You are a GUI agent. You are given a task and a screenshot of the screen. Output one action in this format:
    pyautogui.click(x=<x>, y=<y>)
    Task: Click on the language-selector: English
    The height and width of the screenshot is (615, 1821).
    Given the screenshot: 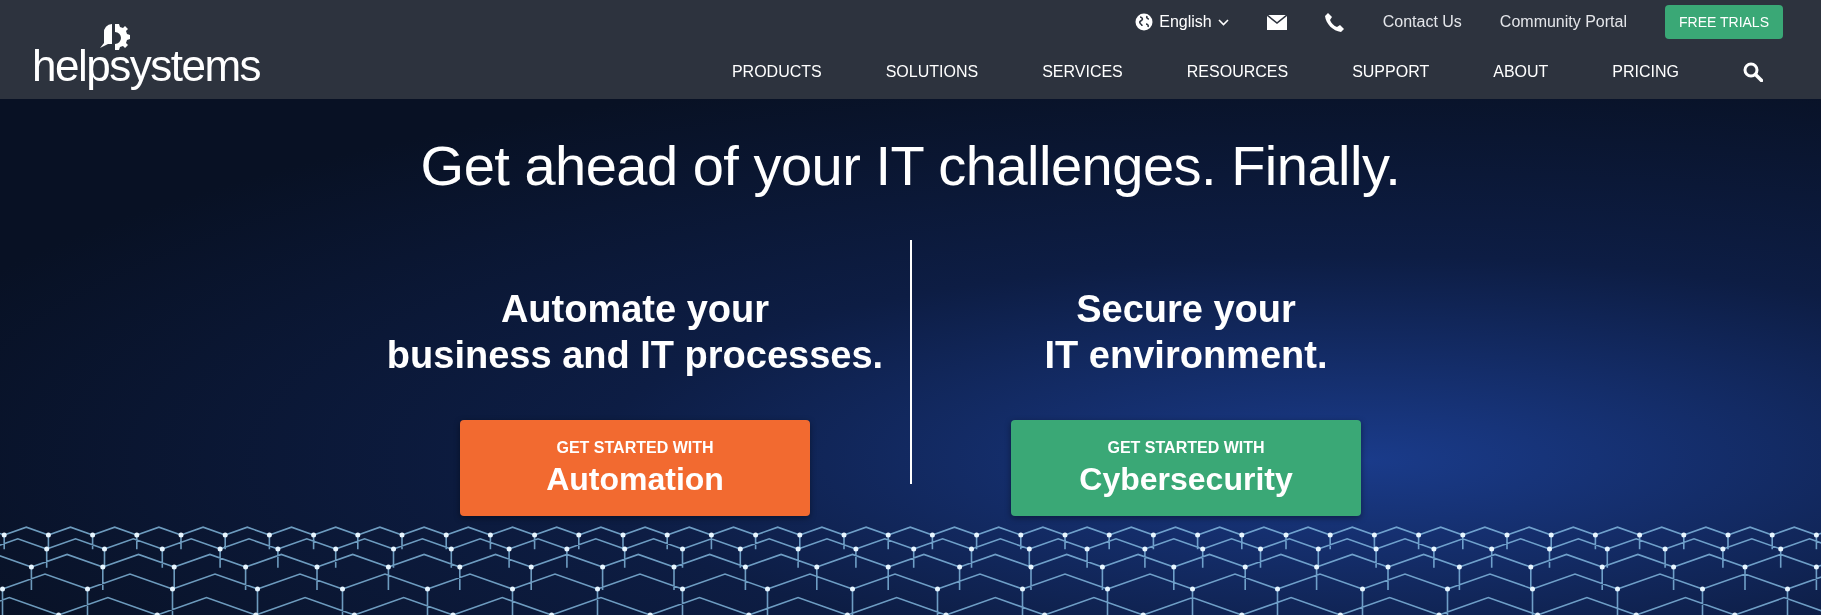 What is the action you would take?
    pyautogui.click(x=1182, y=22)
    